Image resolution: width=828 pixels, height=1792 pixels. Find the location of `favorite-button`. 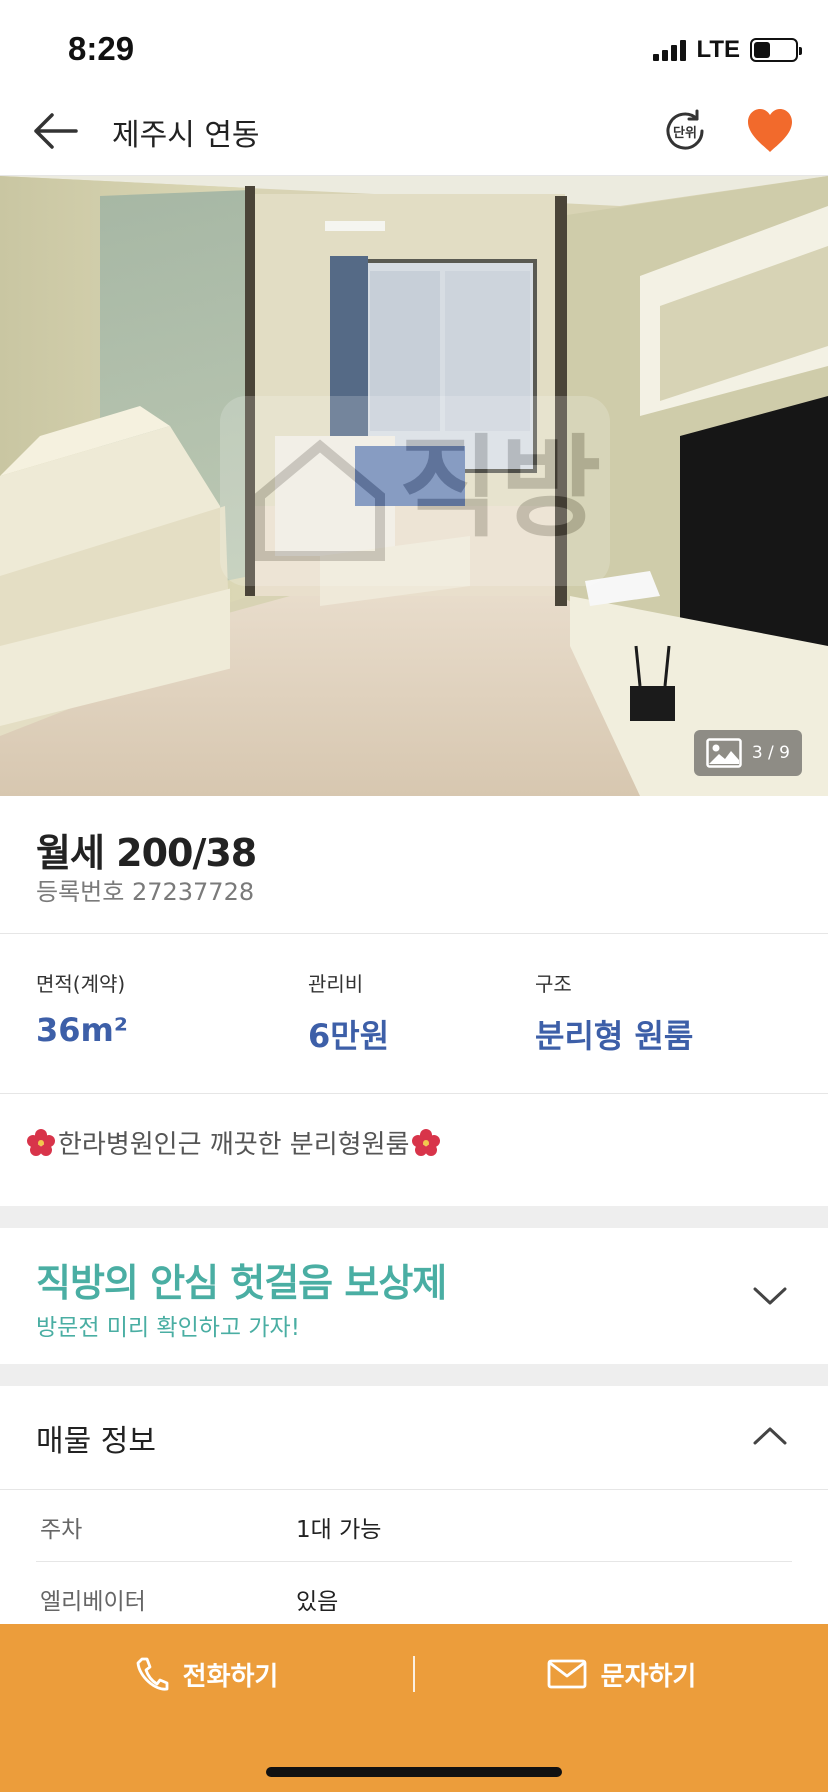

favorite-button is located at coordinates (770, 131).